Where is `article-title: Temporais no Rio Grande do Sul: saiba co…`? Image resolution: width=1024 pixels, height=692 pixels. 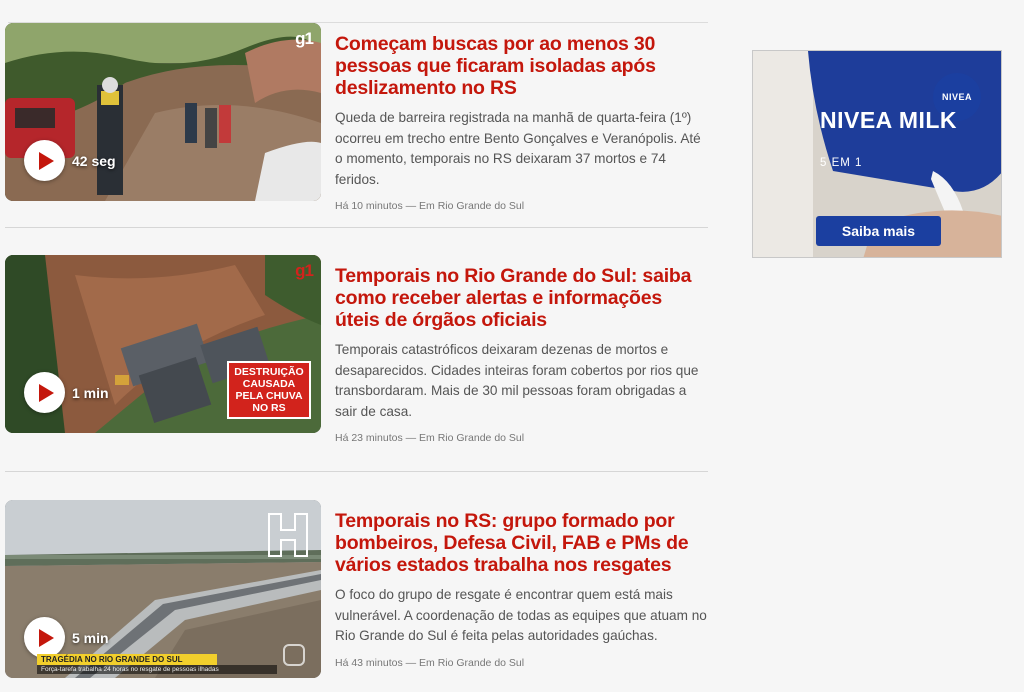
article-title: Temporais no Rio Grande do Sul: saiba co… is located at coordinates (523, 298).